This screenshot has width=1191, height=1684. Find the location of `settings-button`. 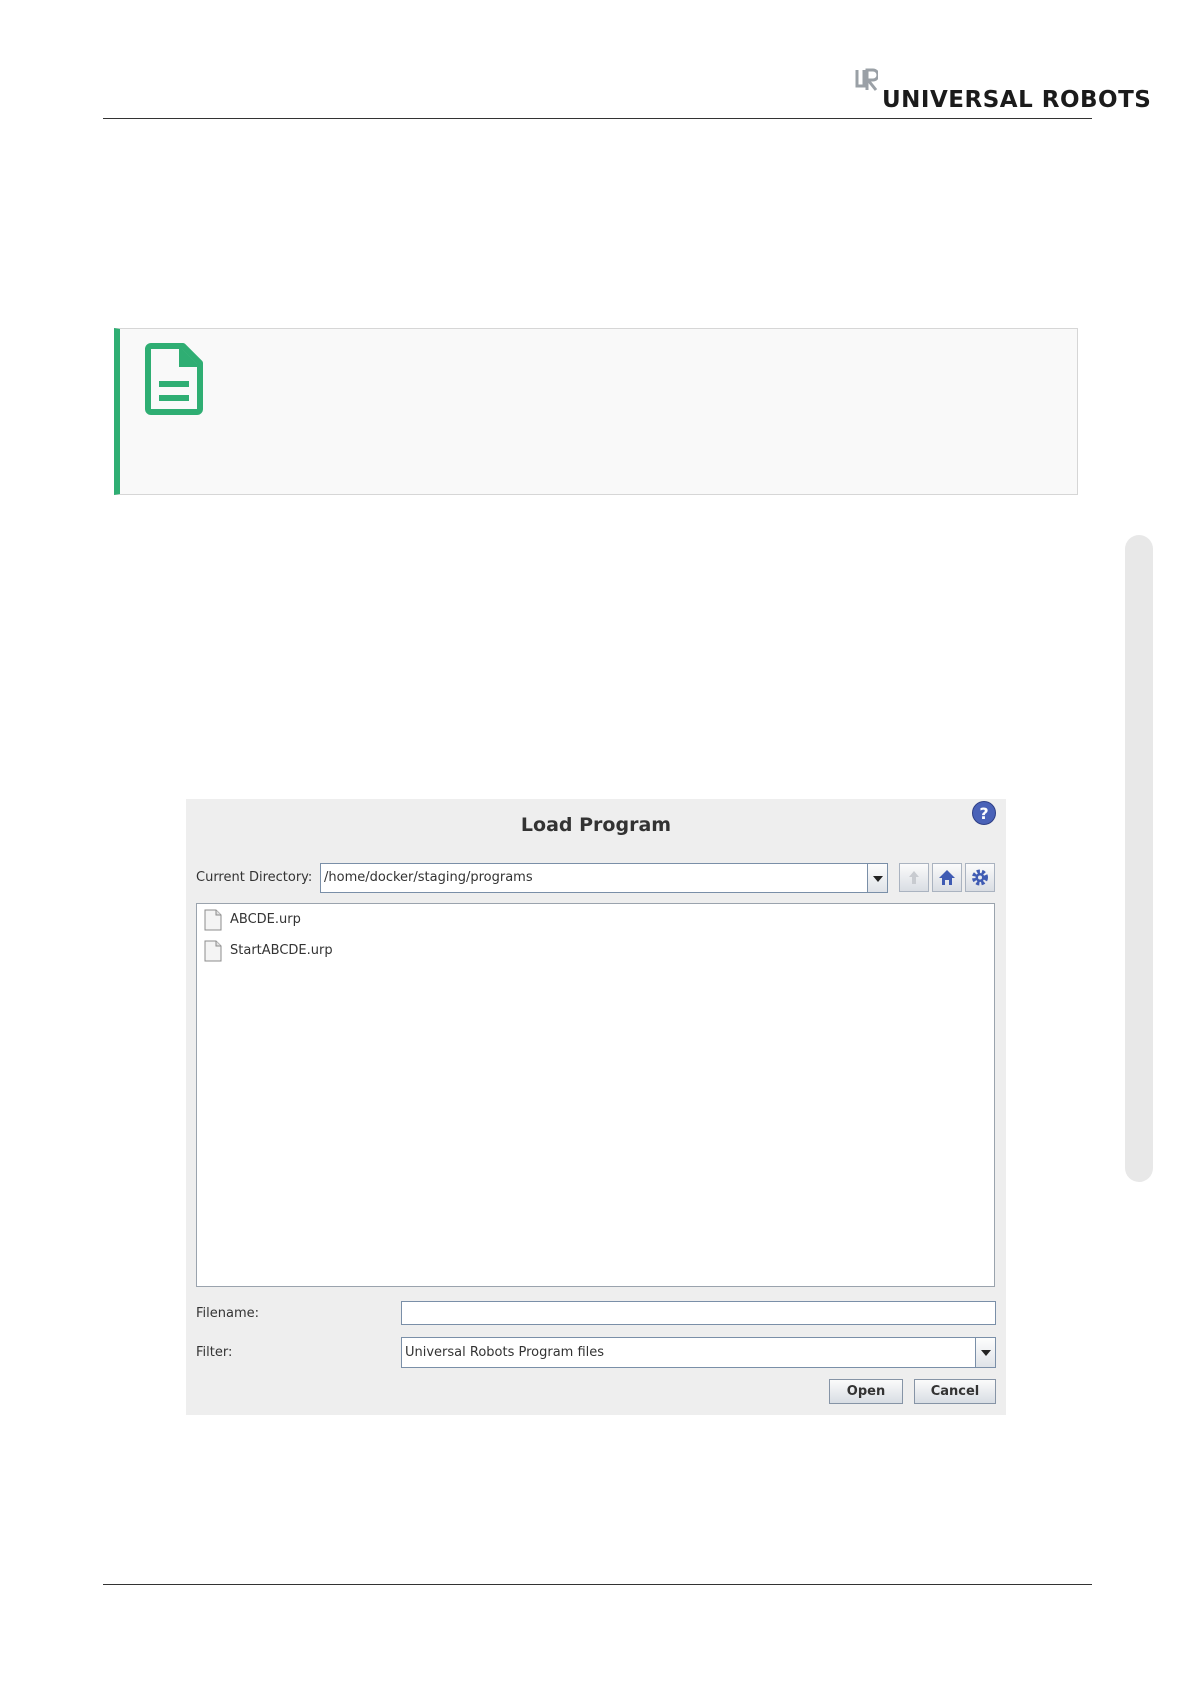

settings-button is located at coordinates (980, 877).